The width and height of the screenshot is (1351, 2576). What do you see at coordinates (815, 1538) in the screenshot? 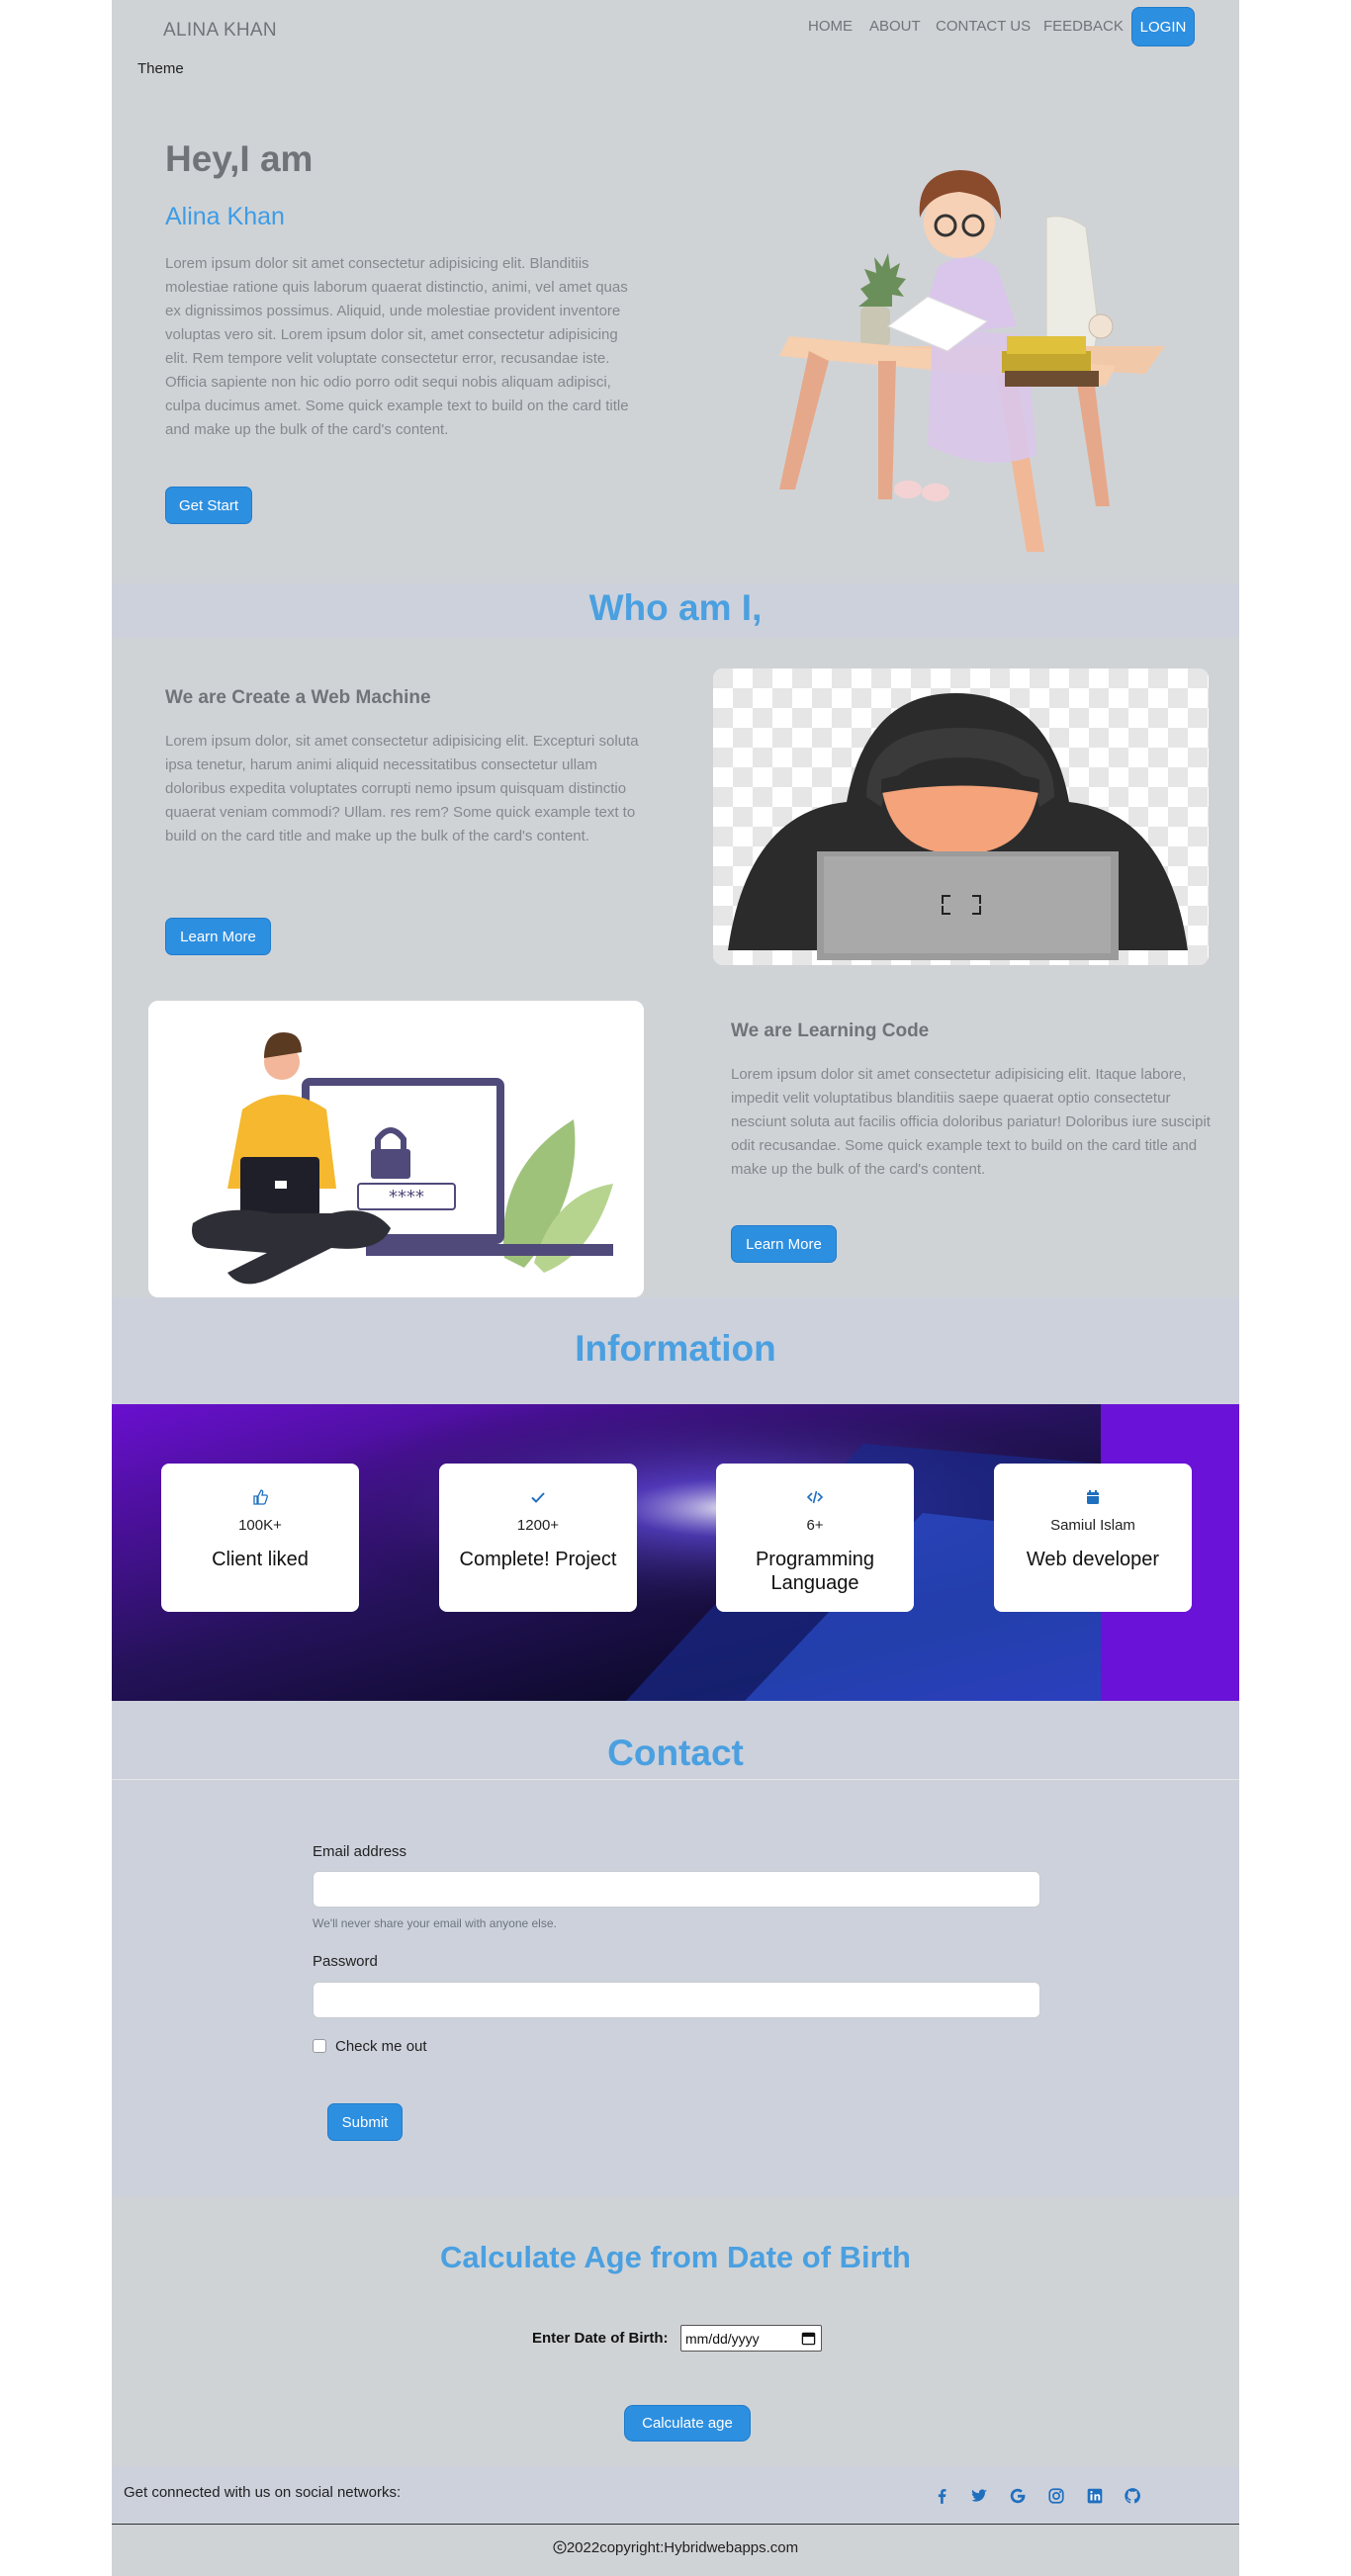
I see `stat-card-languages: 6+ Programming Language` at bounding box center [815, 1538].